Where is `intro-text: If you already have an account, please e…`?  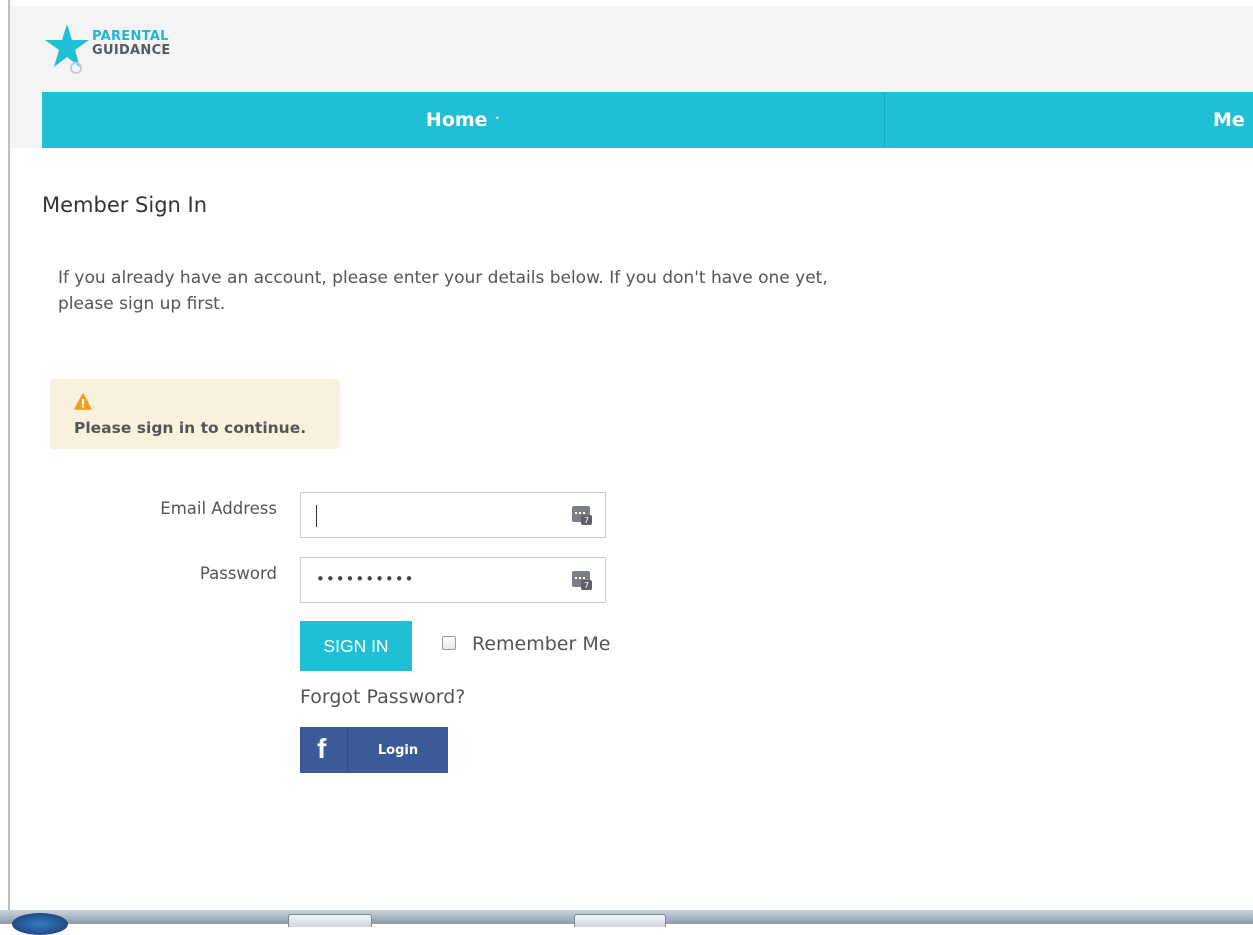 intro-text: If you already have an account, please e… is located at coordinates (443, 291).